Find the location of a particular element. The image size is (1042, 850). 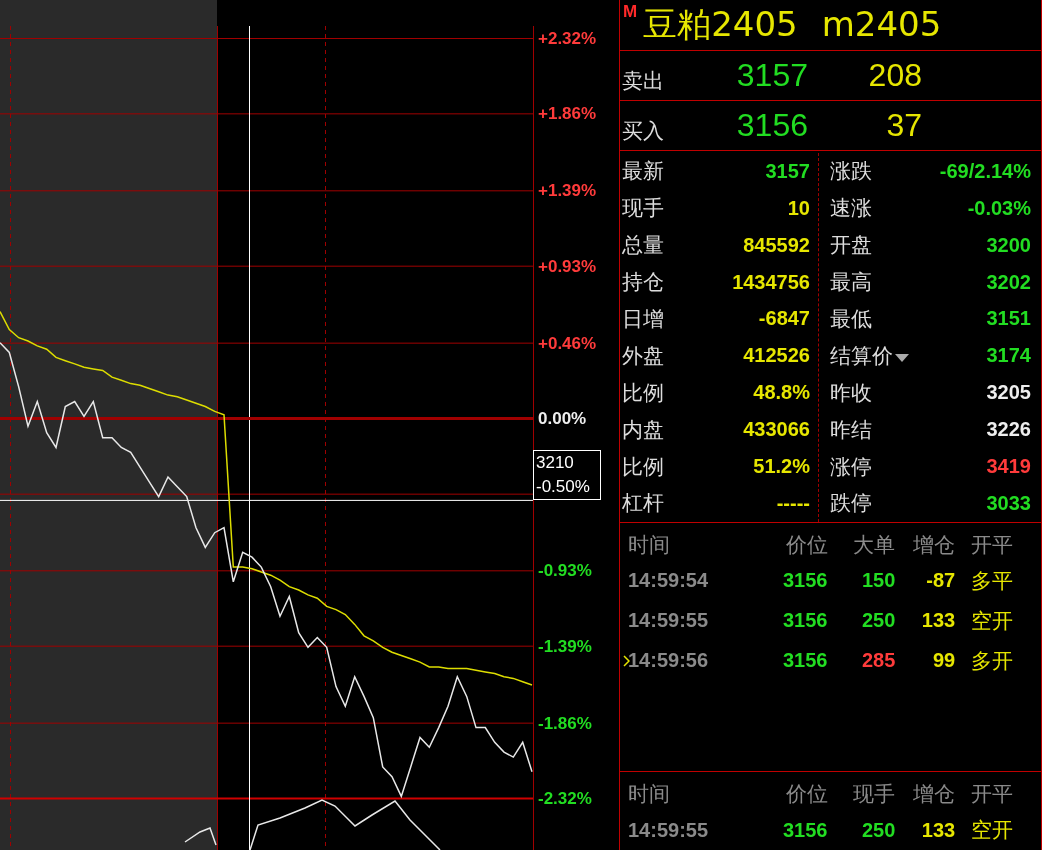

stat-value: 1434756 is located at coordinates (771, 282).